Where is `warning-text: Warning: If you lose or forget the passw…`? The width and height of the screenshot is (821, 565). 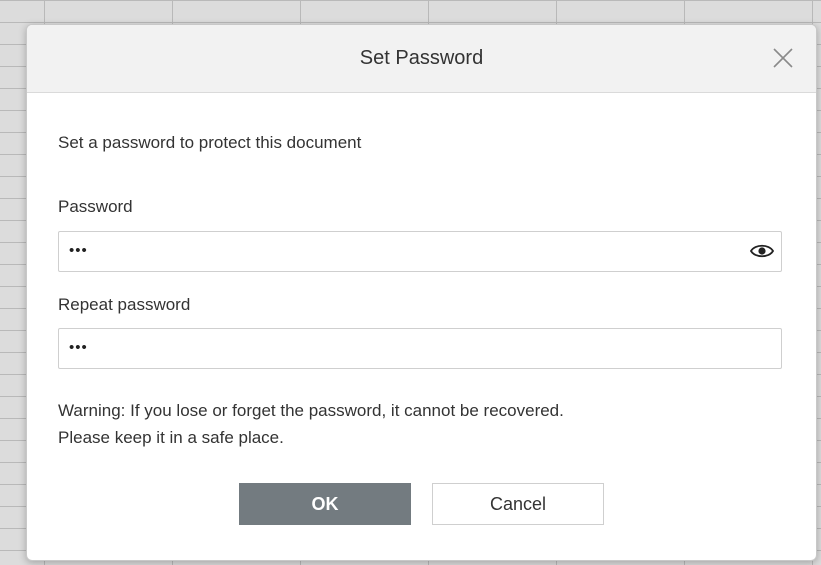 warning-text: Warning: If you lose or forget the passw… is located at coordinates (408, 424).